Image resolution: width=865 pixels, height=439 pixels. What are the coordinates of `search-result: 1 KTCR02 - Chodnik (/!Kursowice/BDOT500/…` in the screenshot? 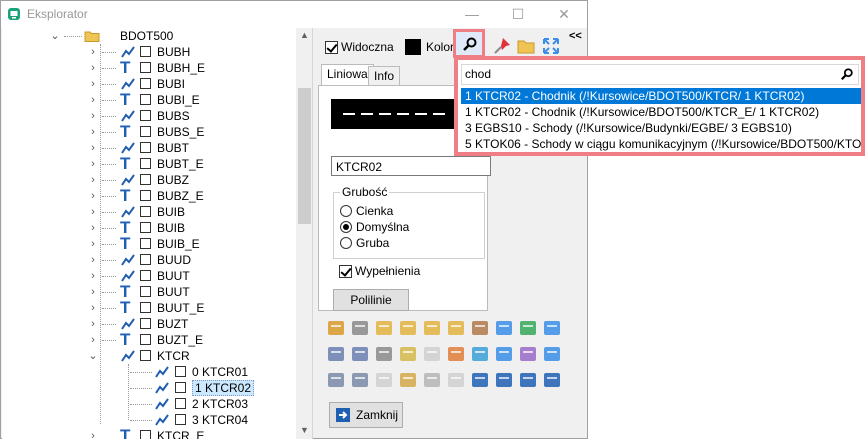 It's located at (661, 112).